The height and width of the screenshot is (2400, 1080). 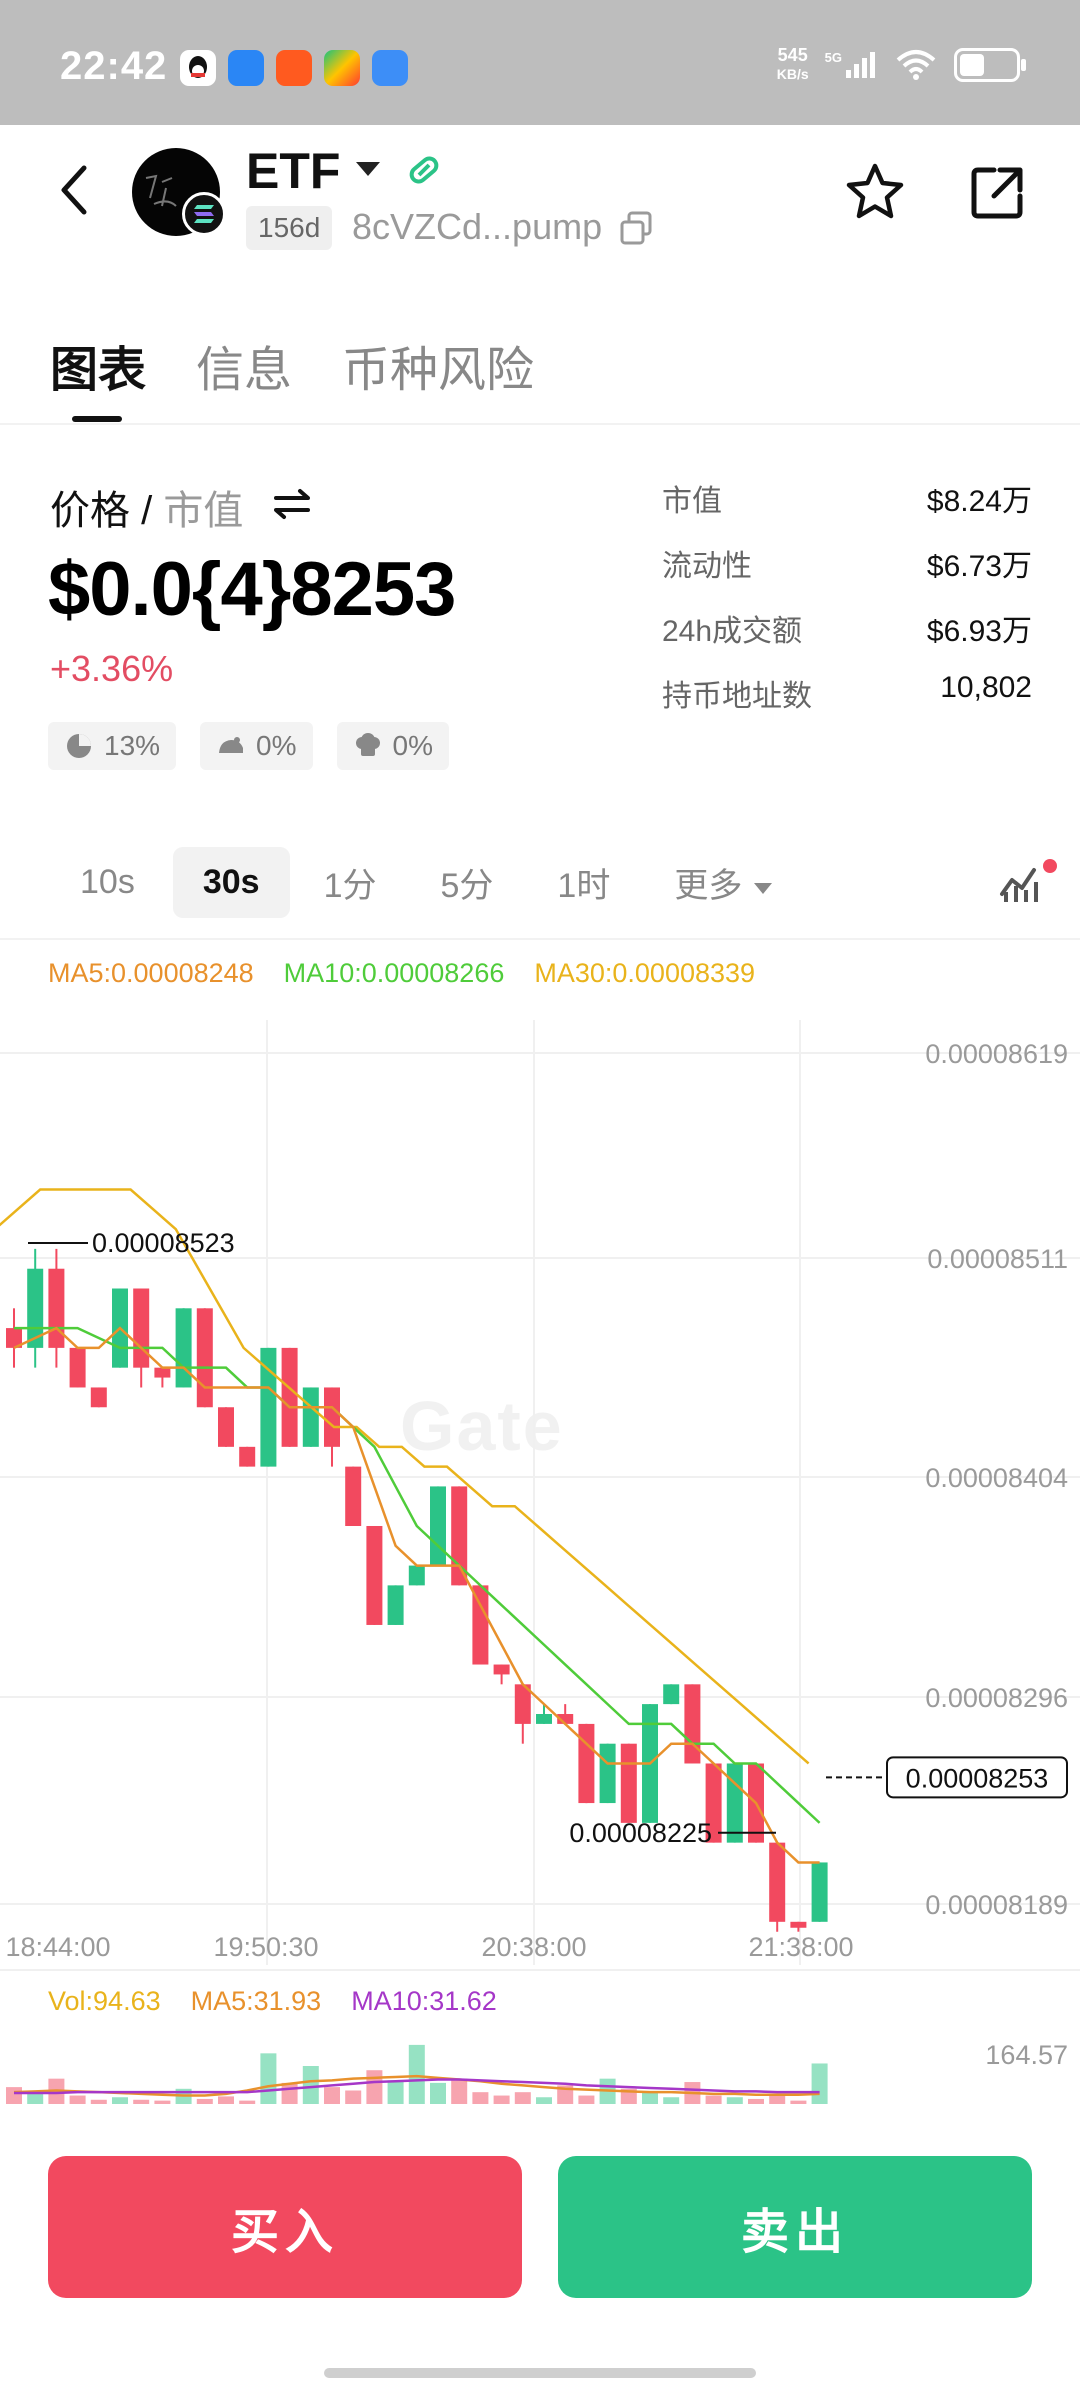 What do you see at coordinates (79, 746) in the screenshot?
I see `pie-chart-icon` at bounding box center [79, 746].